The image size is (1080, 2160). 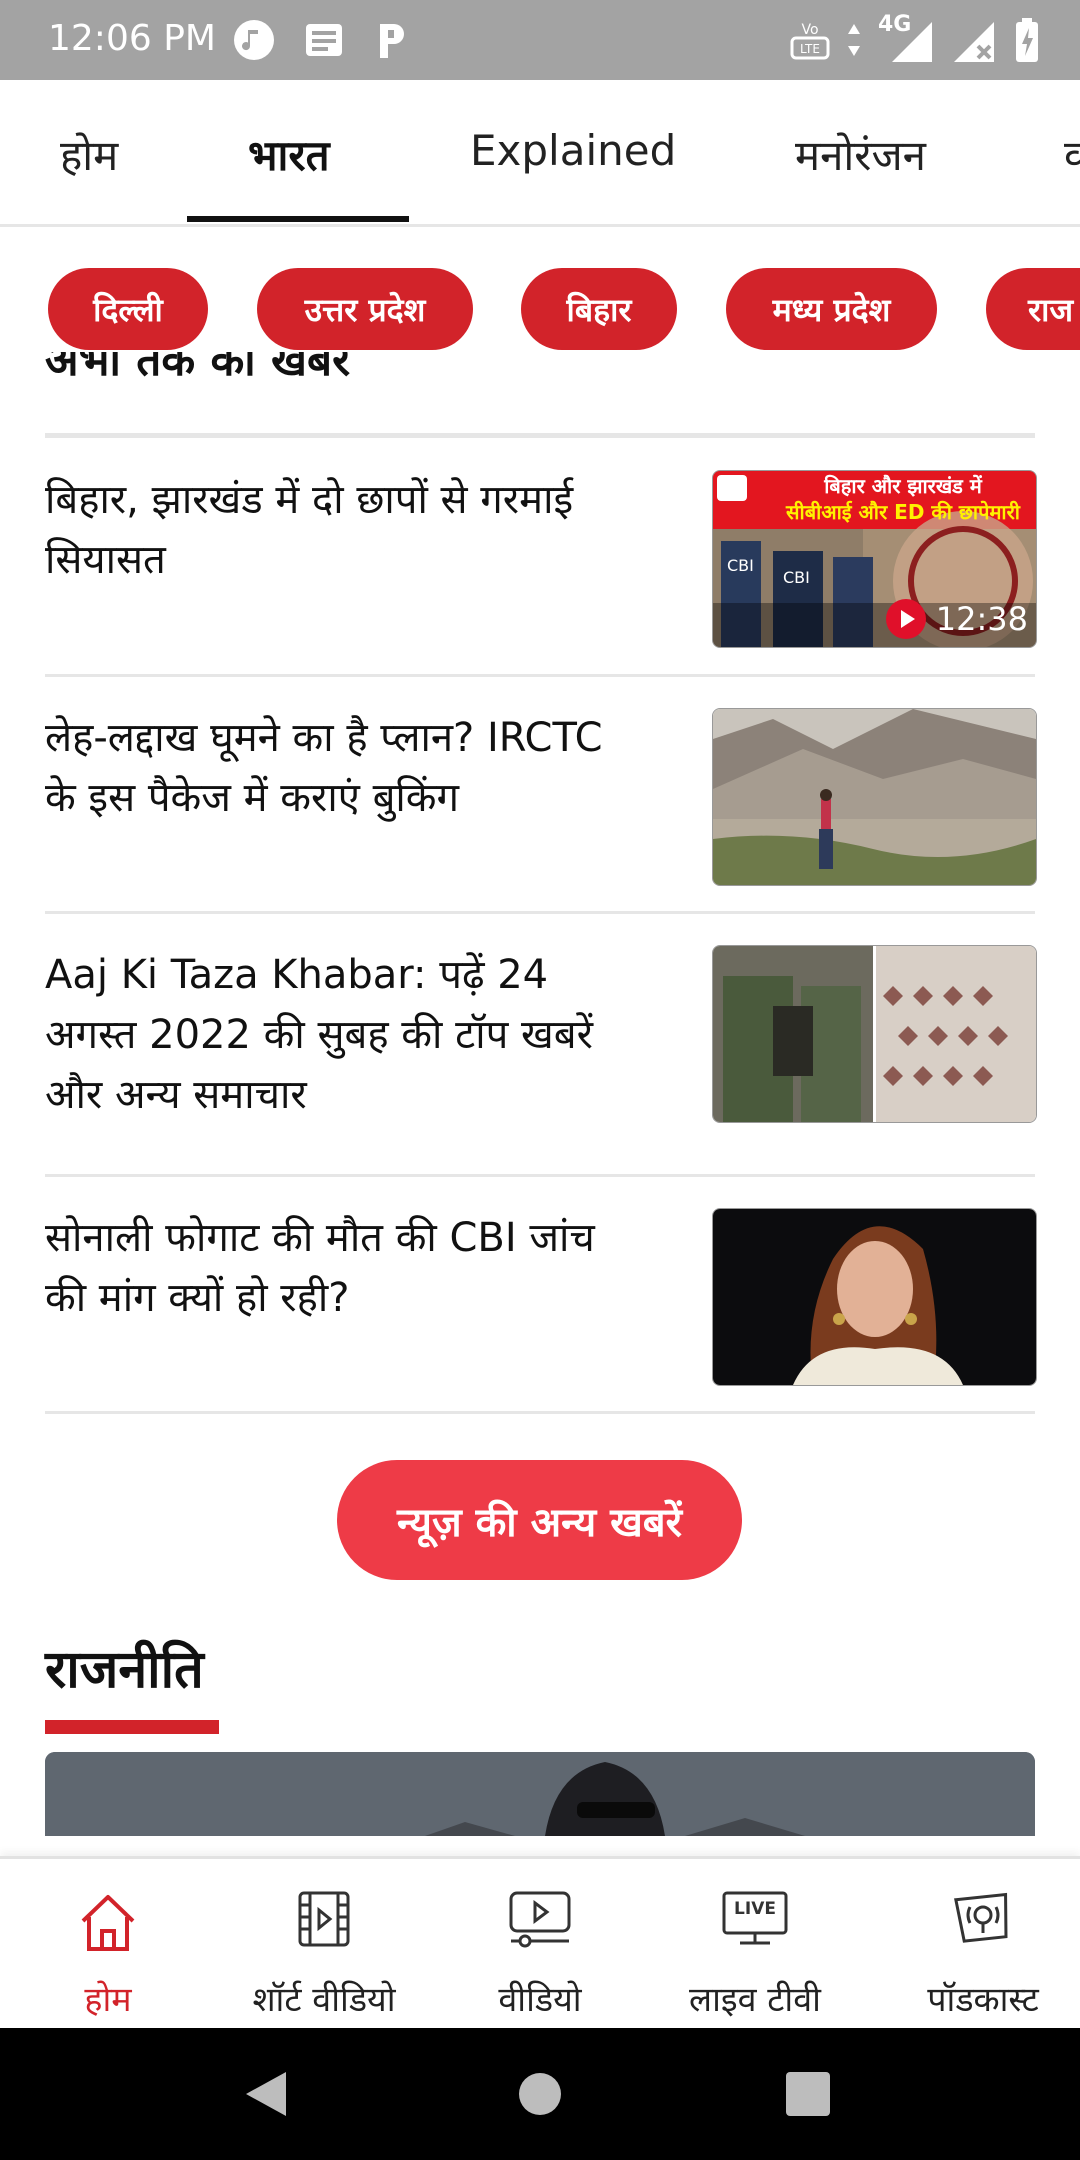 What do you see at coordinates (539, 1520) in the screenshot?
I see `more-news-button: न्यूज़ की अन्य खबरें` at bounding box center [539, 1520].